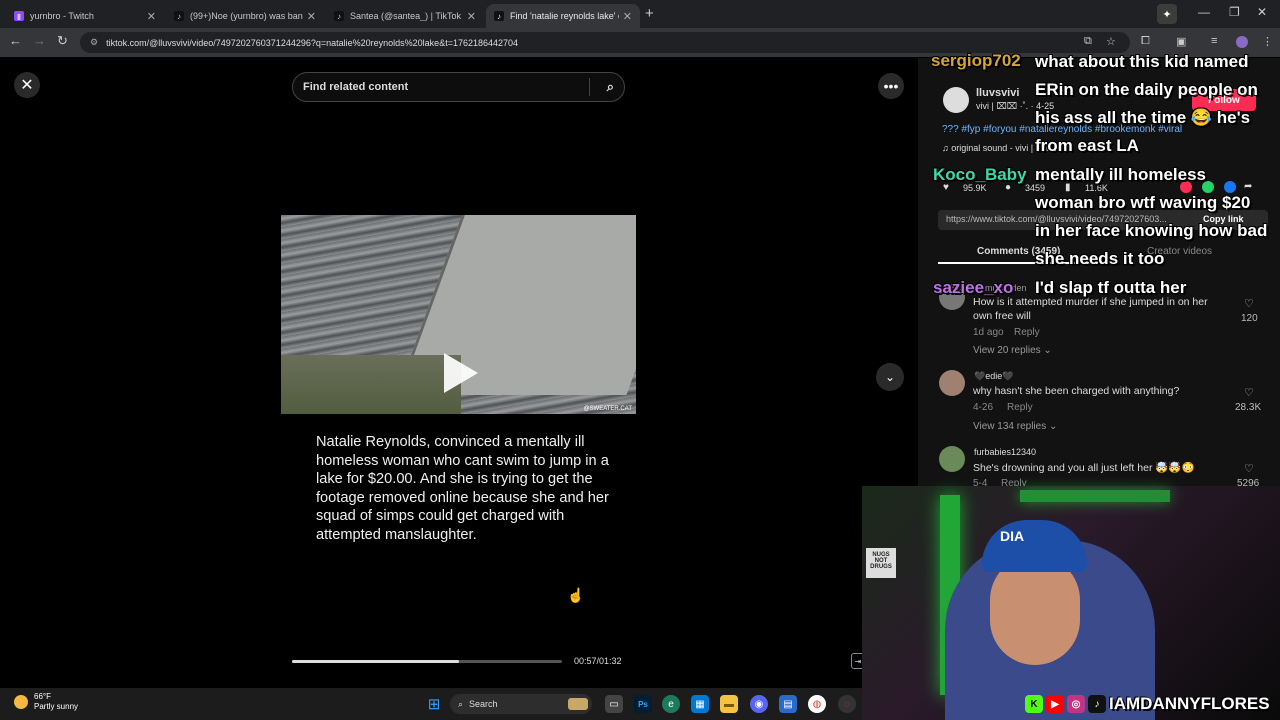 This screenshot has width=1280, height=720. Describe the element at coordinates (1095, 496) in the screenshot. I see `neon-light` at that location.